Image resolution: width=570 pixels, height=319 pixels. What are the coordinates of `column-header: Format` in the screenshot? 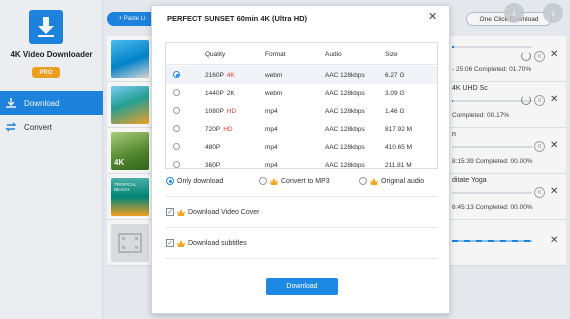 It's located at (275, 54).